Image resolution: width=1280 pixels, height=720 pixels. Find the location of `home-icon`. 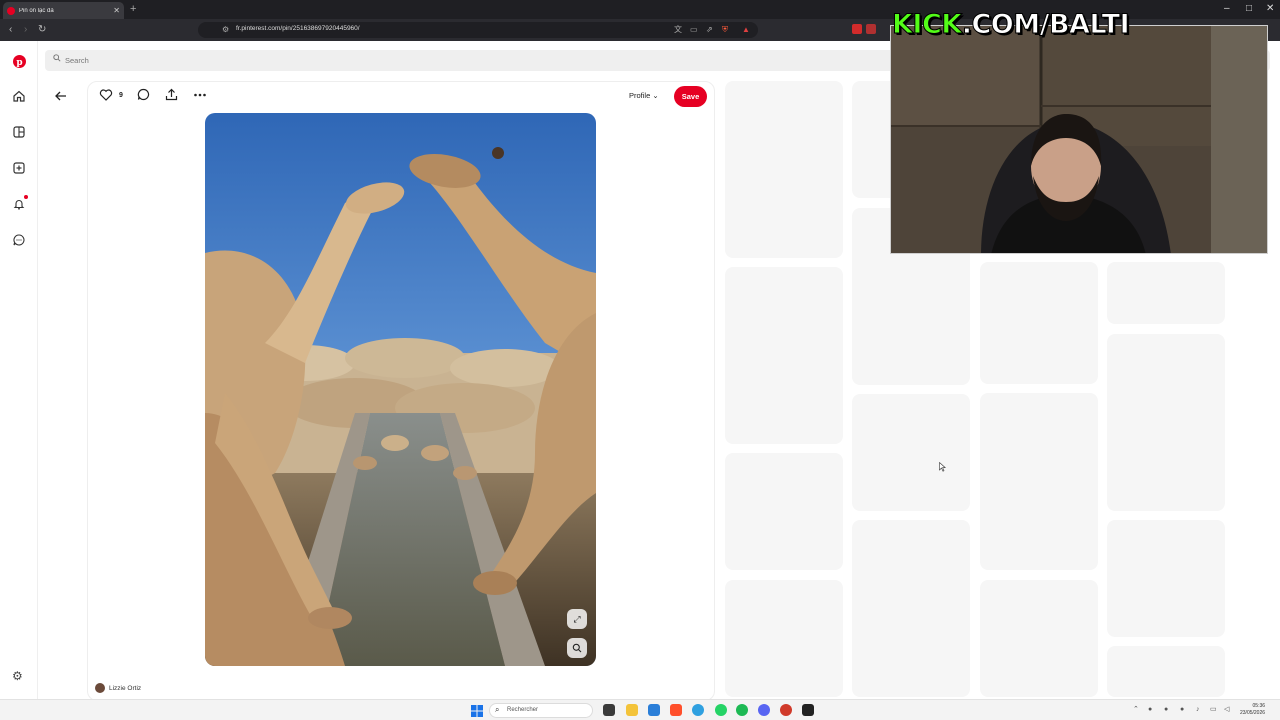

home-icon is located at coordinates (19, 96).